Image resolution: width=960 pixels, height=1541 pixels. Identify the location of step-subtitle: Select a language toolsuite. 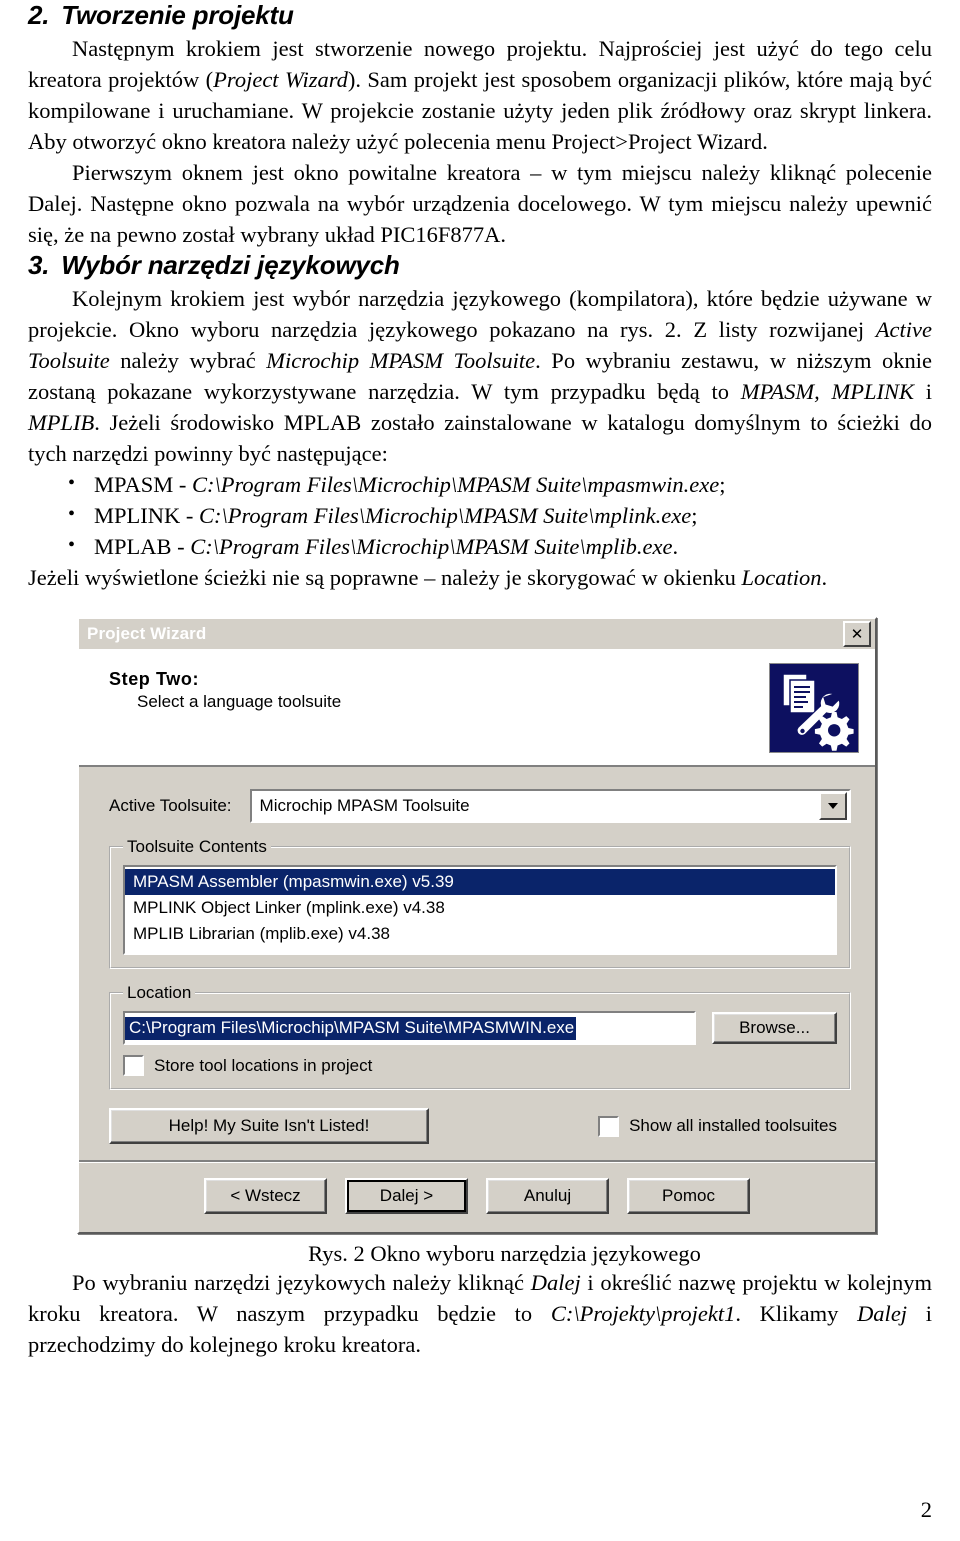
(239, 701).